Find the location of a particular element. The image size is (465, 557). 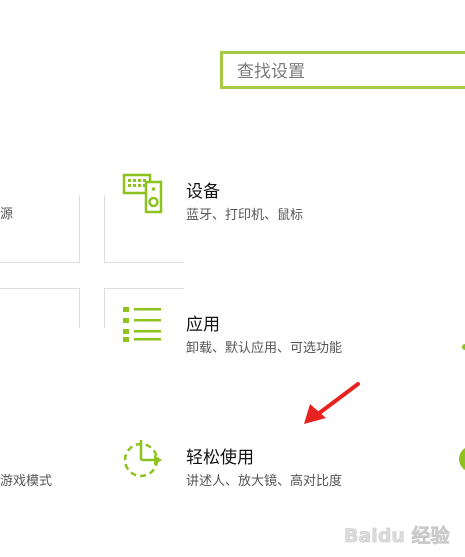

ease-of-access-icon is located at coordinates (142, 462).